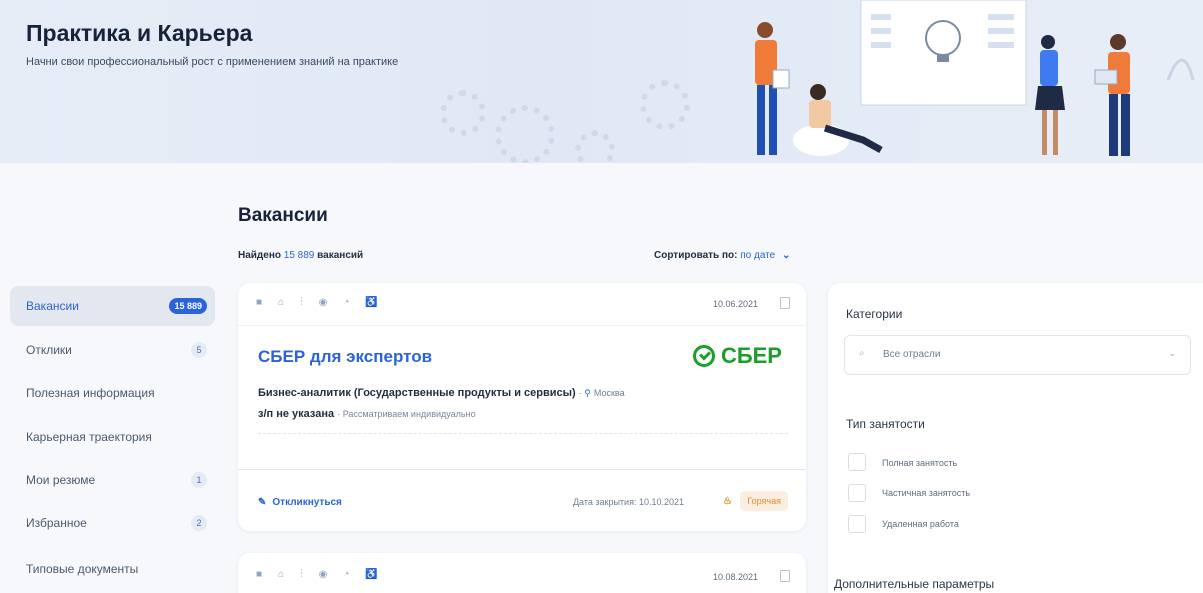 This screenshot has height=593, width=1203. What do you see at coordinates (61, 480) in the screenshot?
I see `sidebar-item-label: Мои резюме` at bounding box center [61, 480].